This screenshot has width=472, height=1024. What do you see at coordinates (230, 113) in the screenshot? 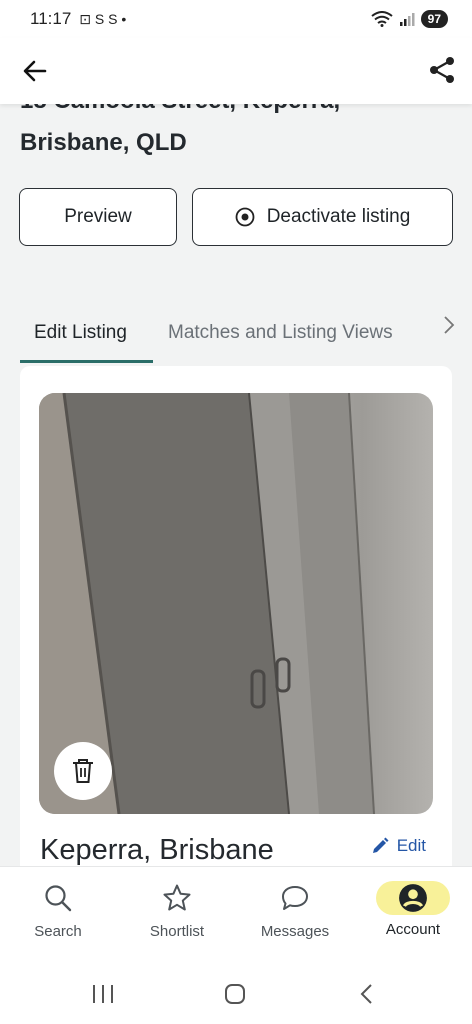
I see `address-line-1: 18 Camoola Street, Keperra,` at bounding box center [230, 113].